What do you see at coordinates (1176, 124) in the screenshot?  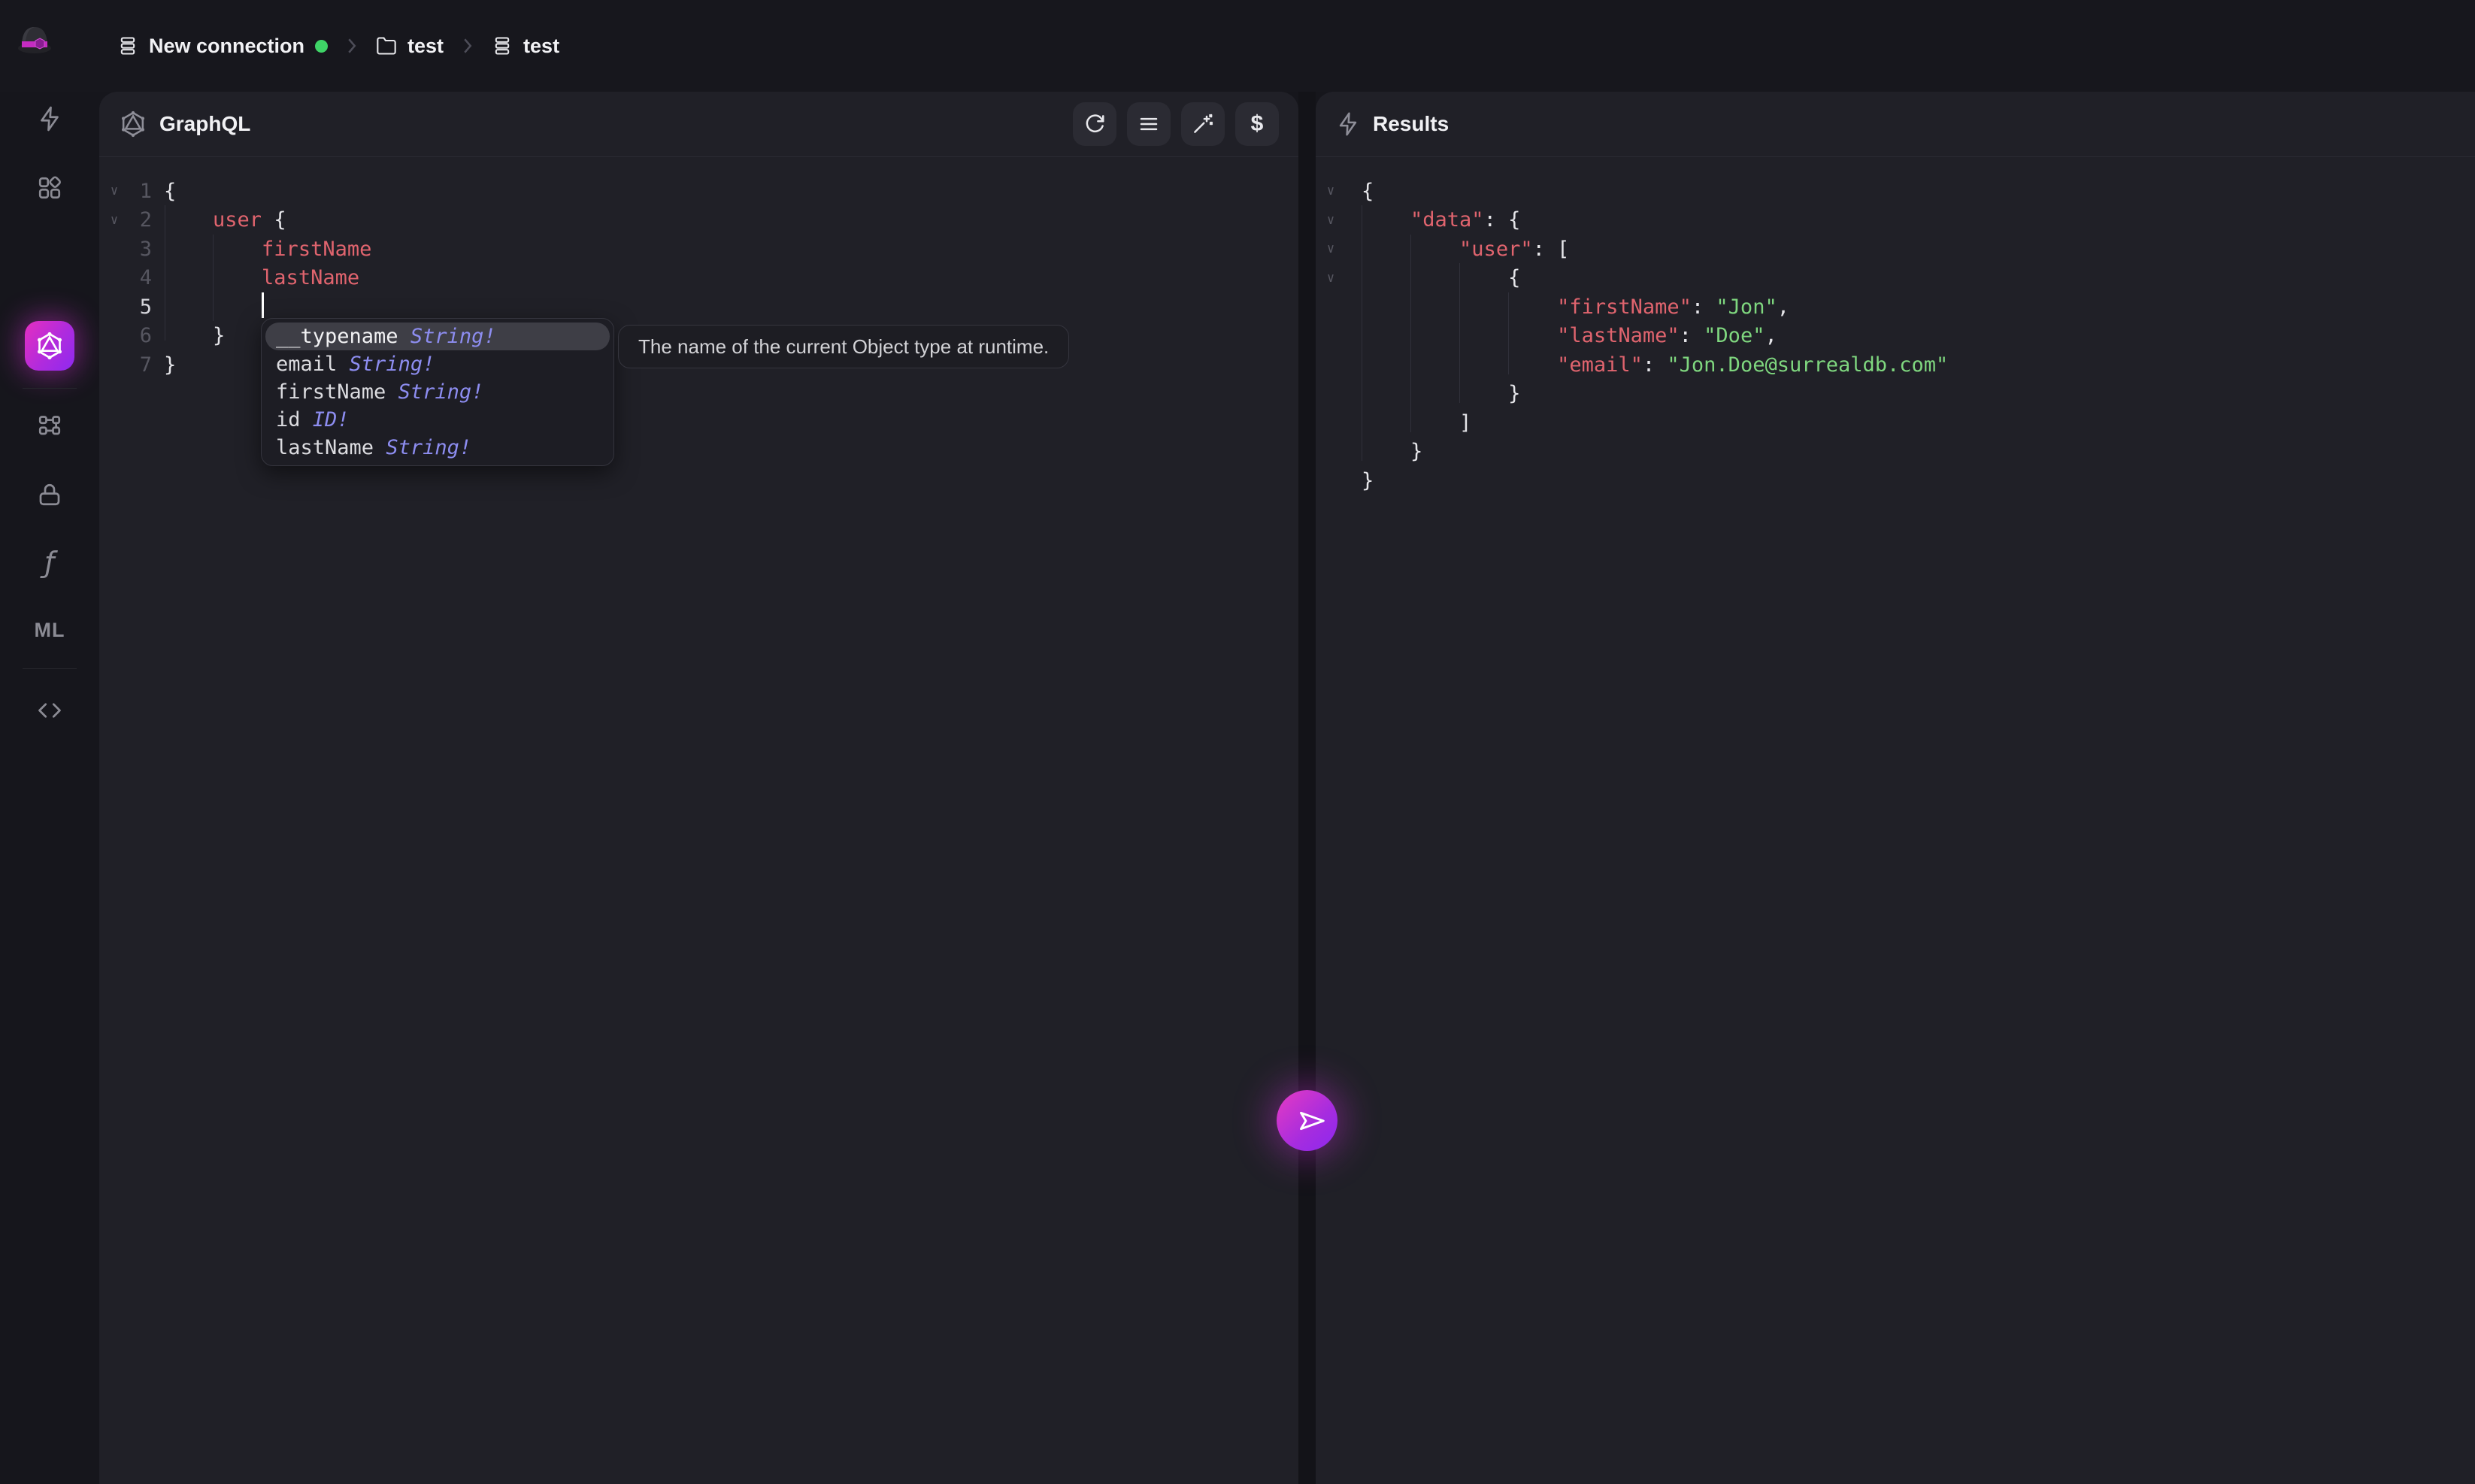 I see `graphql-toolbar: $` at bounding box center [1176, 124].